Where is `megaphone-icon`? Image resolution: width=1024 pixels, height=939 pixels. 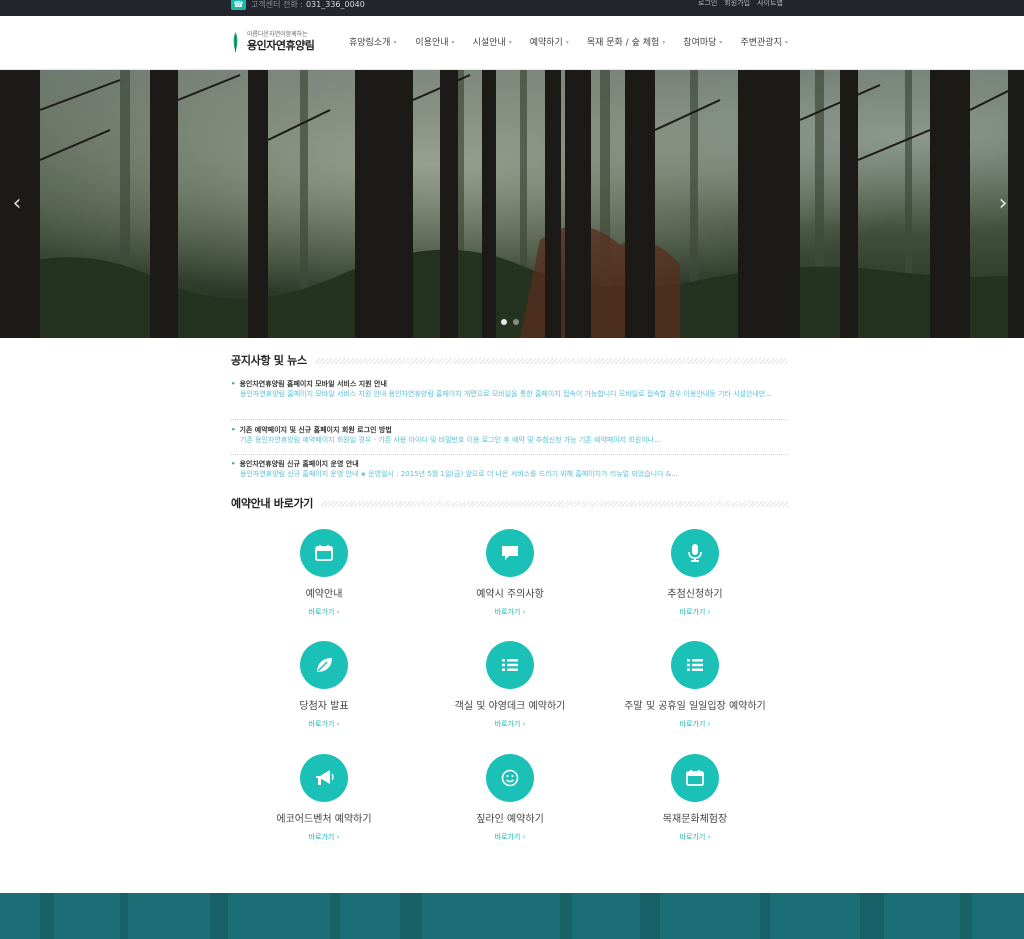 megaphone-icon is located at coordinates (324, 778).